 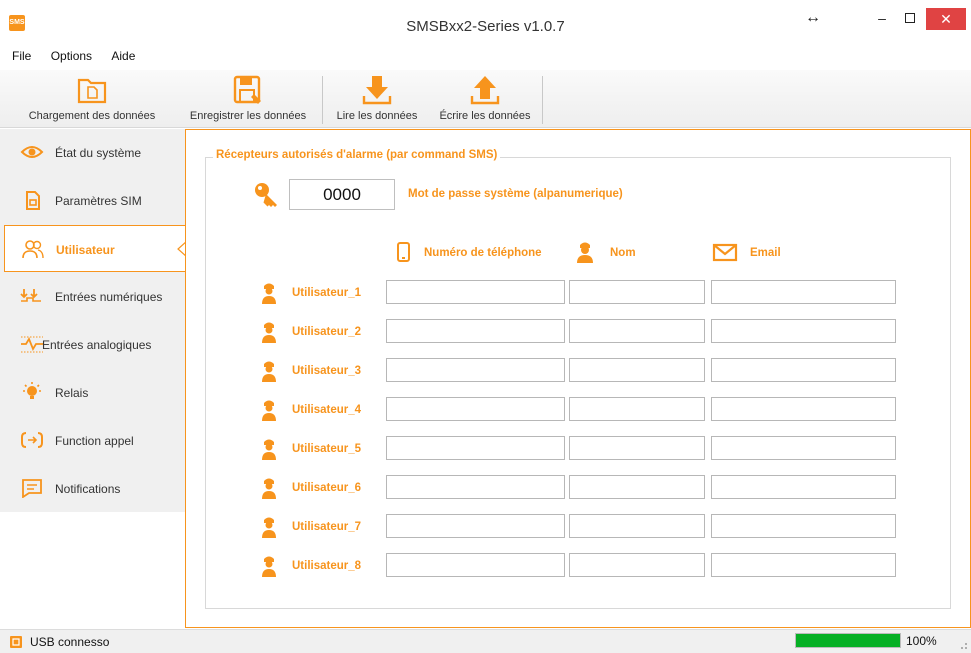 I want to click on save-data-button: Enregistrer les données, so click(x=248, y=100).